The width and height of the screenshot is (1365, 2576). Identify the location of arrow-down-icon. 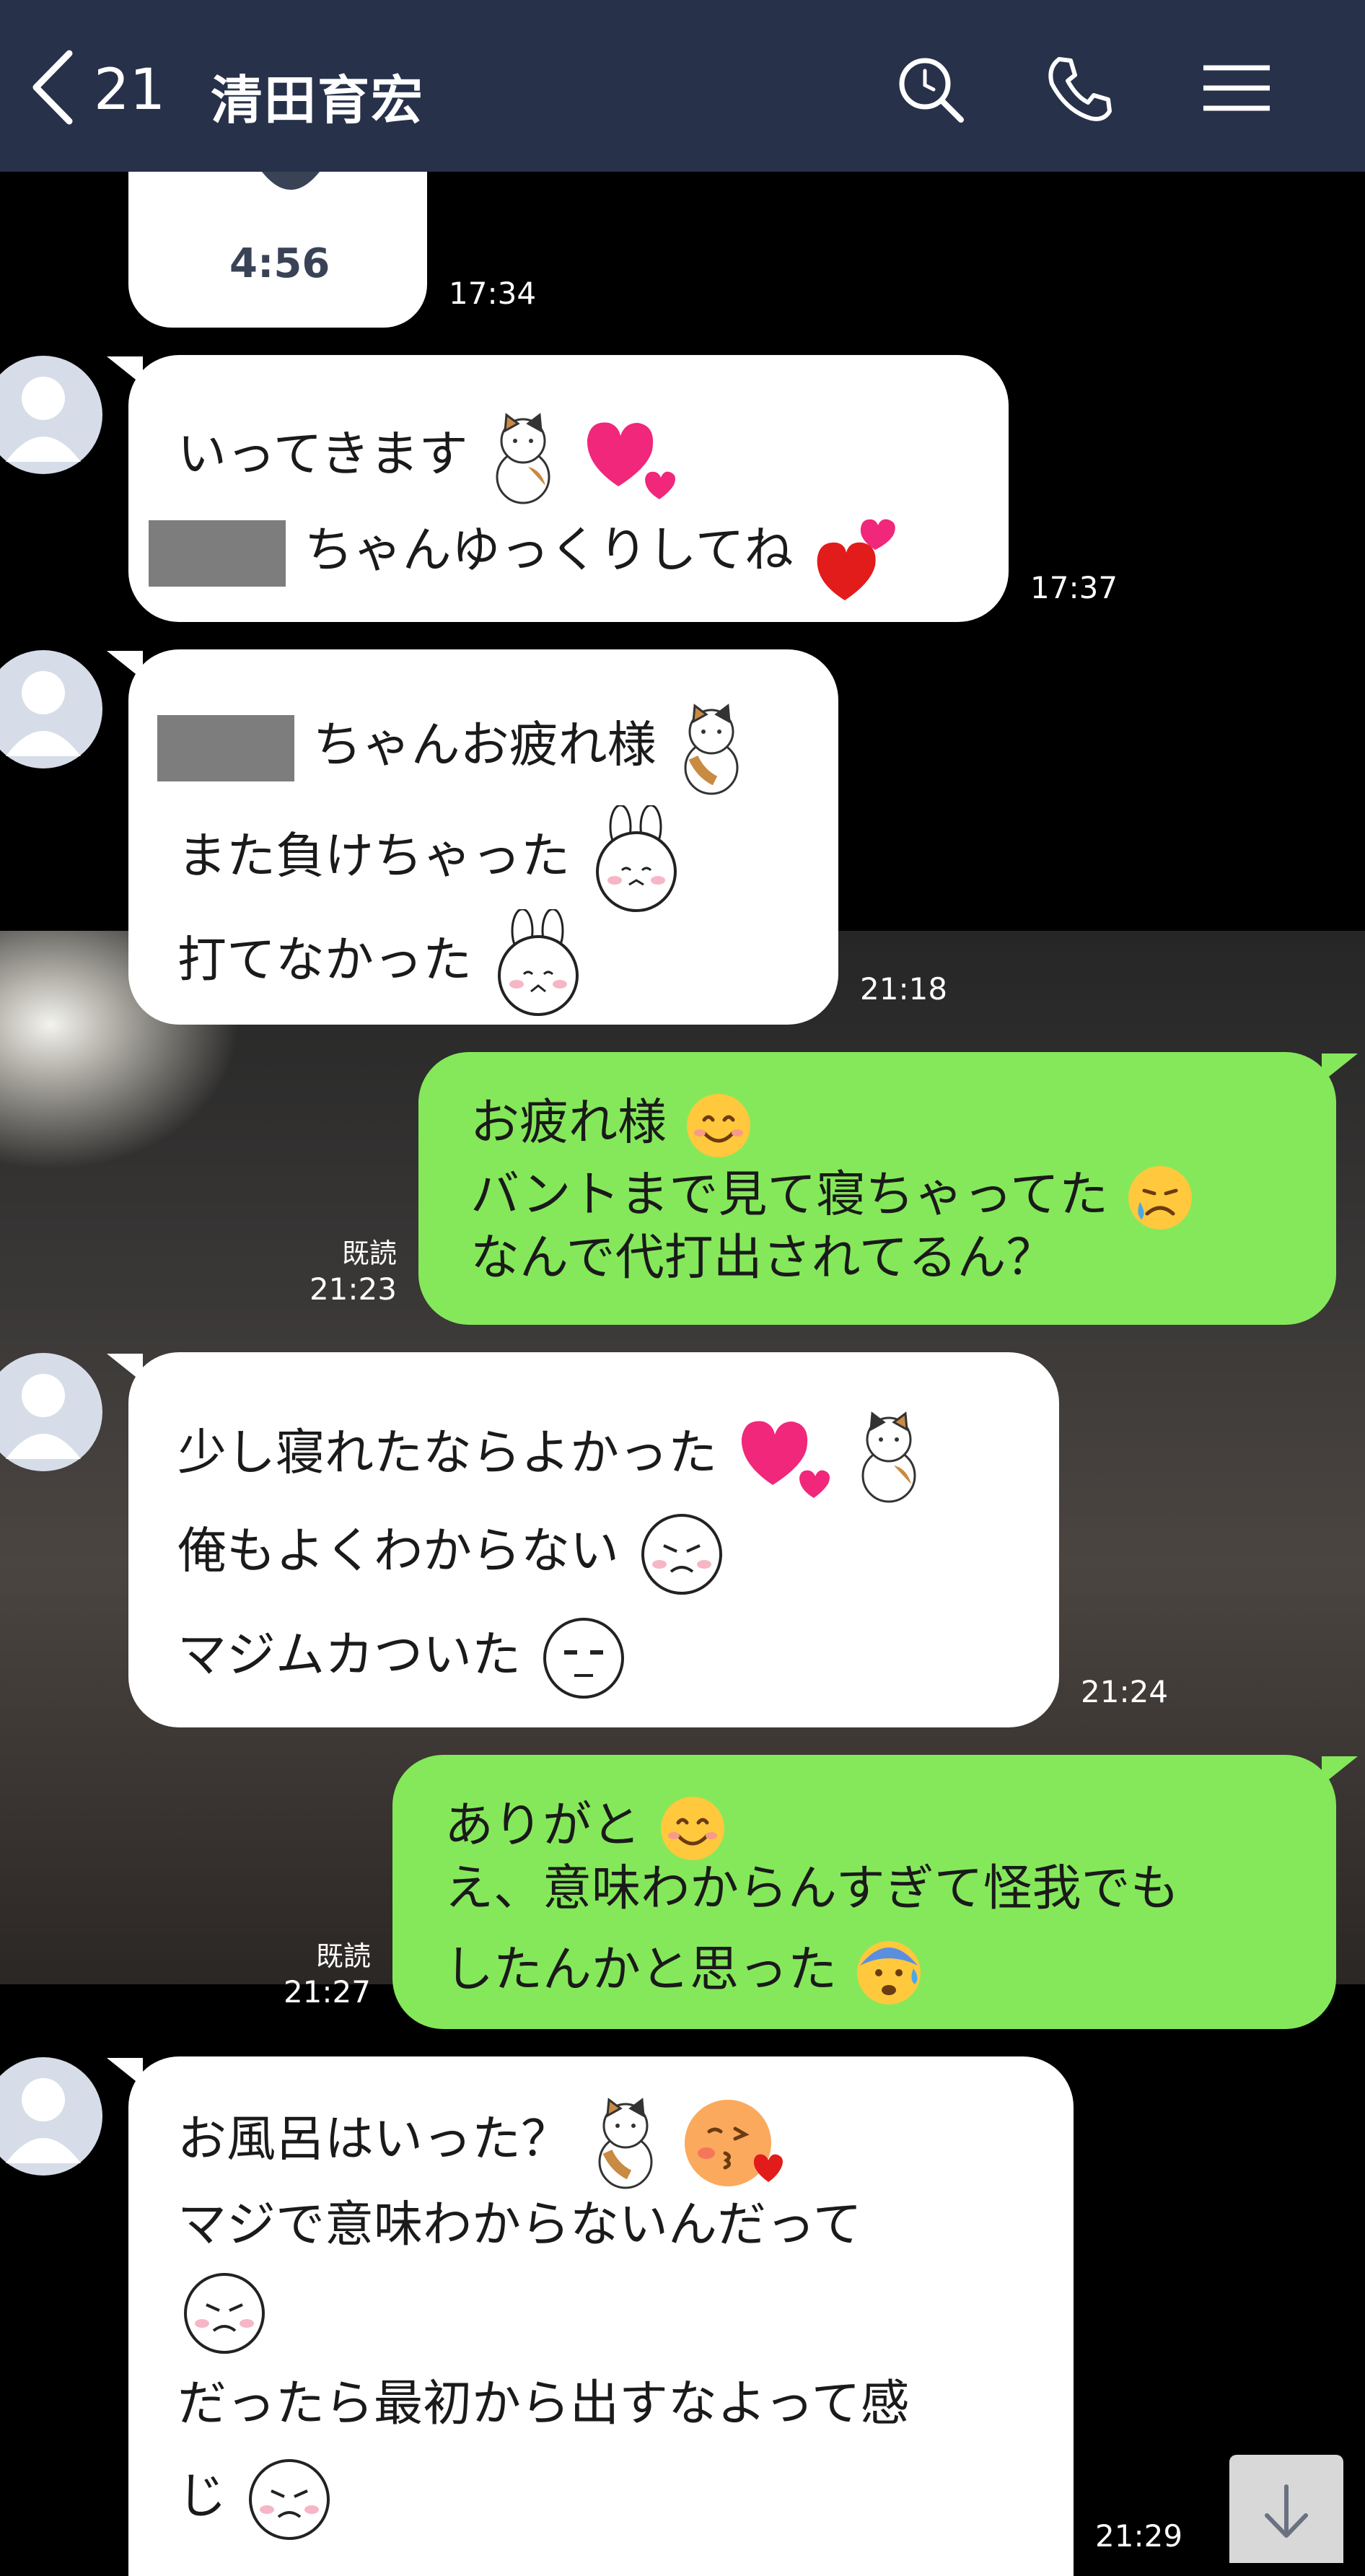
(1286, 2511).